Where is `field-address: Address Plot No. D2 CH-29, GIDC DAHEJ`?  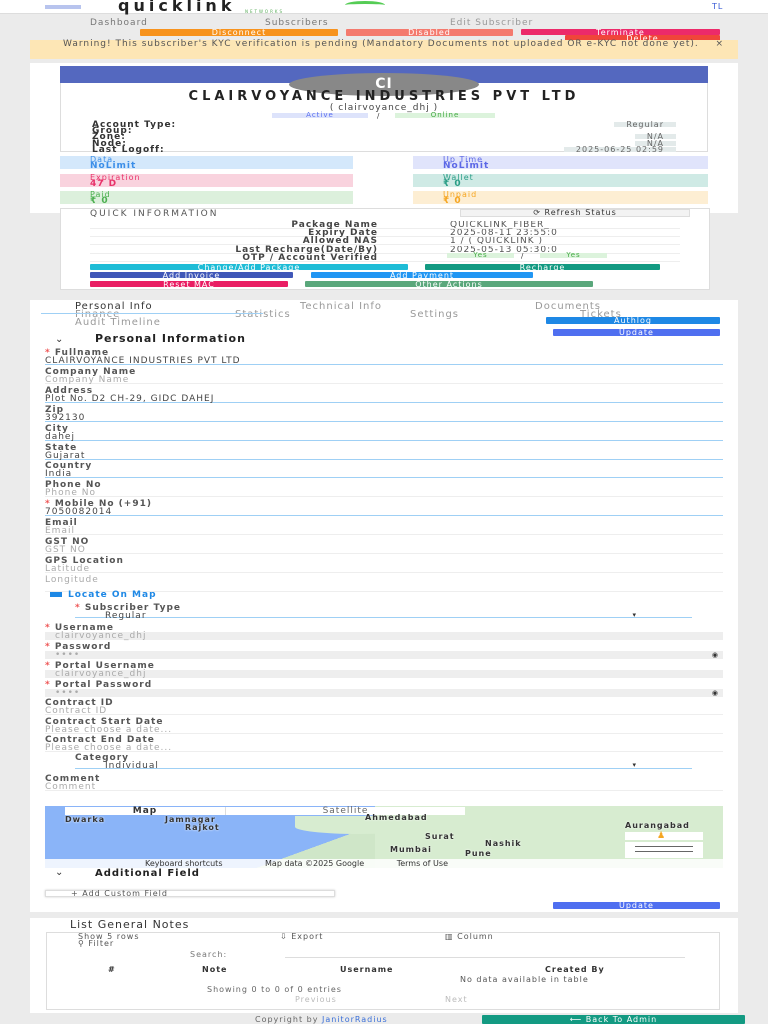 field-address: Address Plot No. D2 CH-29, GIDC DAHEJ is located at coordinates (384, 394).